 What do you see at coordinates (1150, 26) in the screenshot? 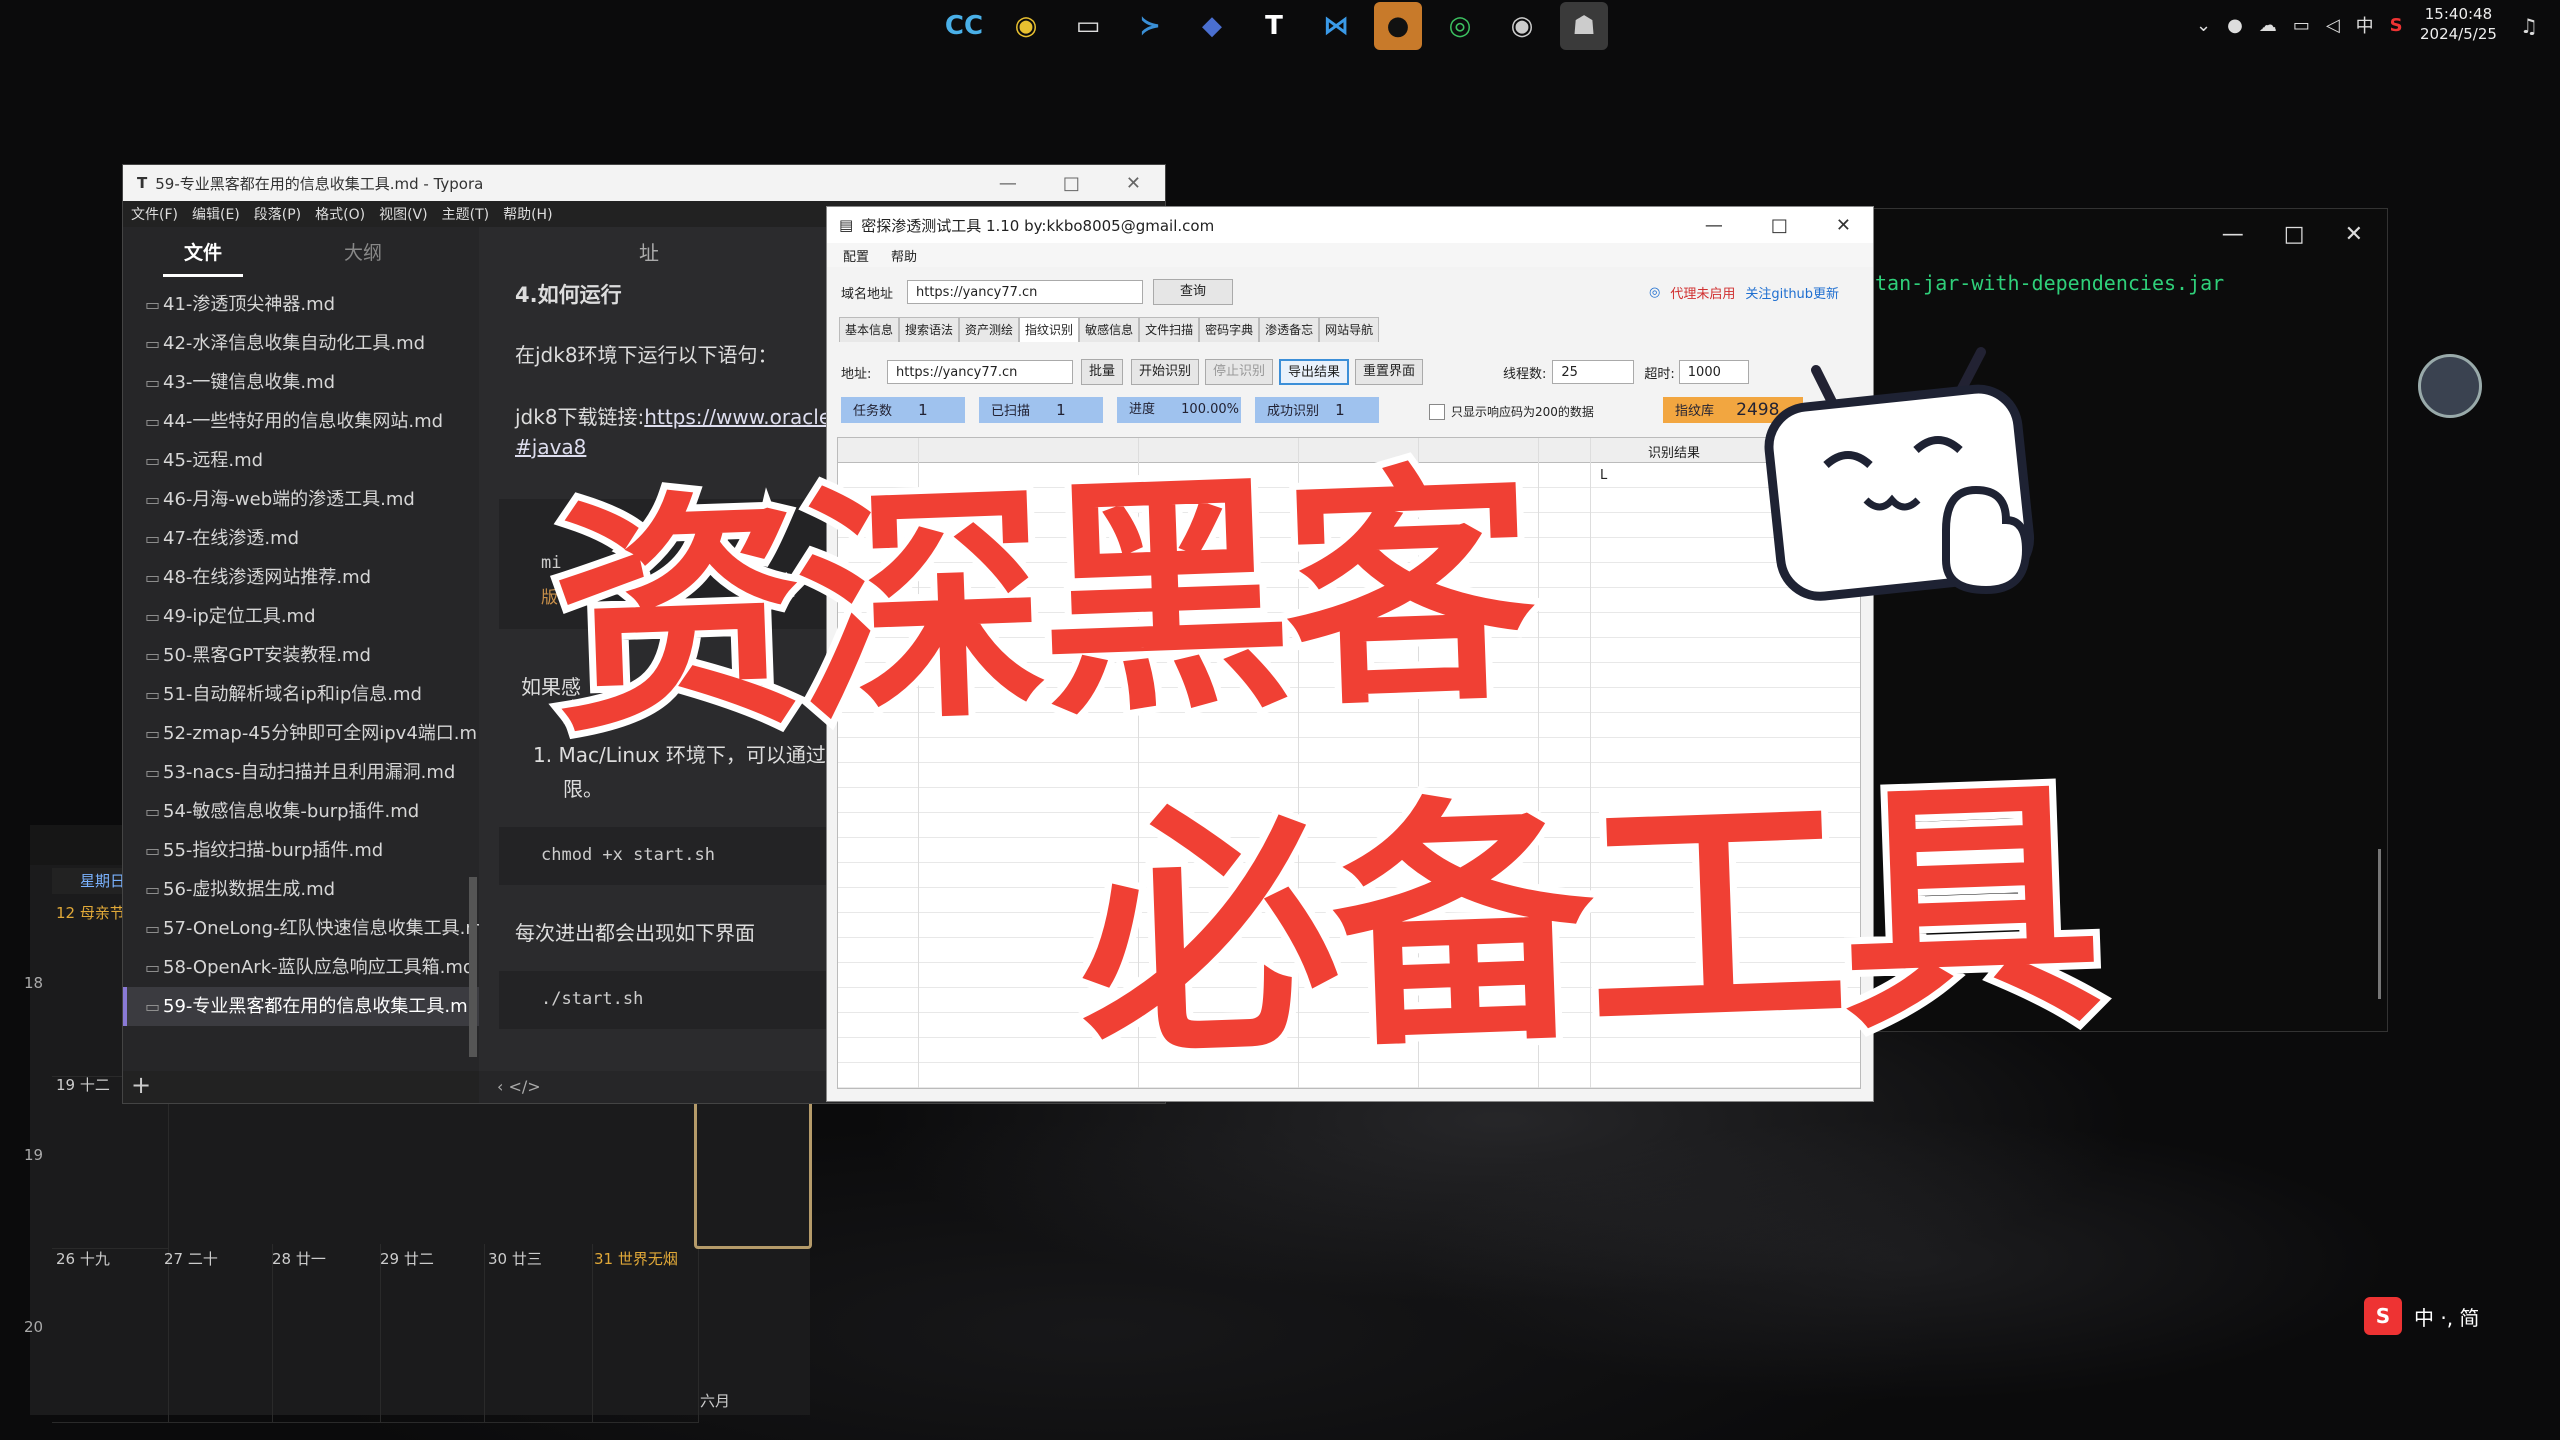
I see `powershell-icon: ≻` at bounding box center [1150, 26].